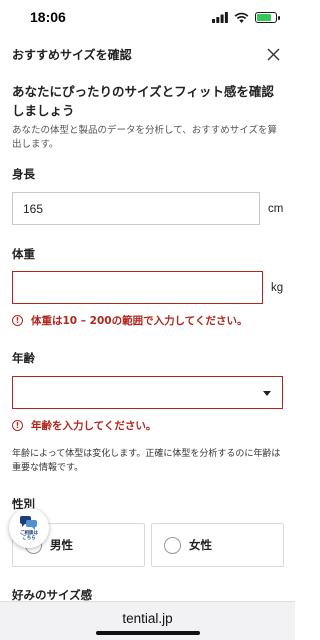  Describe the element at coordinates (147, 392) in the screenshot. I see `age-select` at that location.